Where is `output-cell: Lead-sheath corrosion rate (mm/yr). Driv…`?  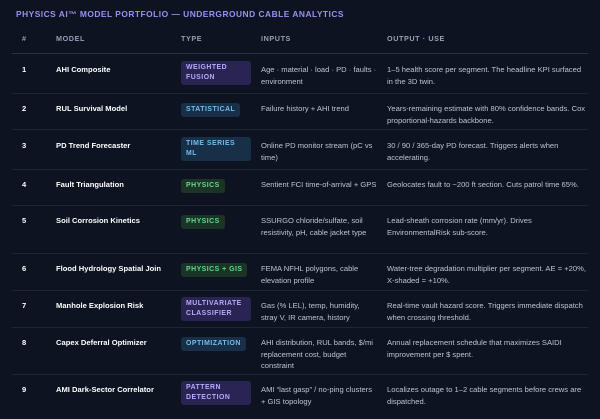 output-cell: Lead-sheath corrosion rate (mm/yr). Driv… is located at coordinates (482, 229).